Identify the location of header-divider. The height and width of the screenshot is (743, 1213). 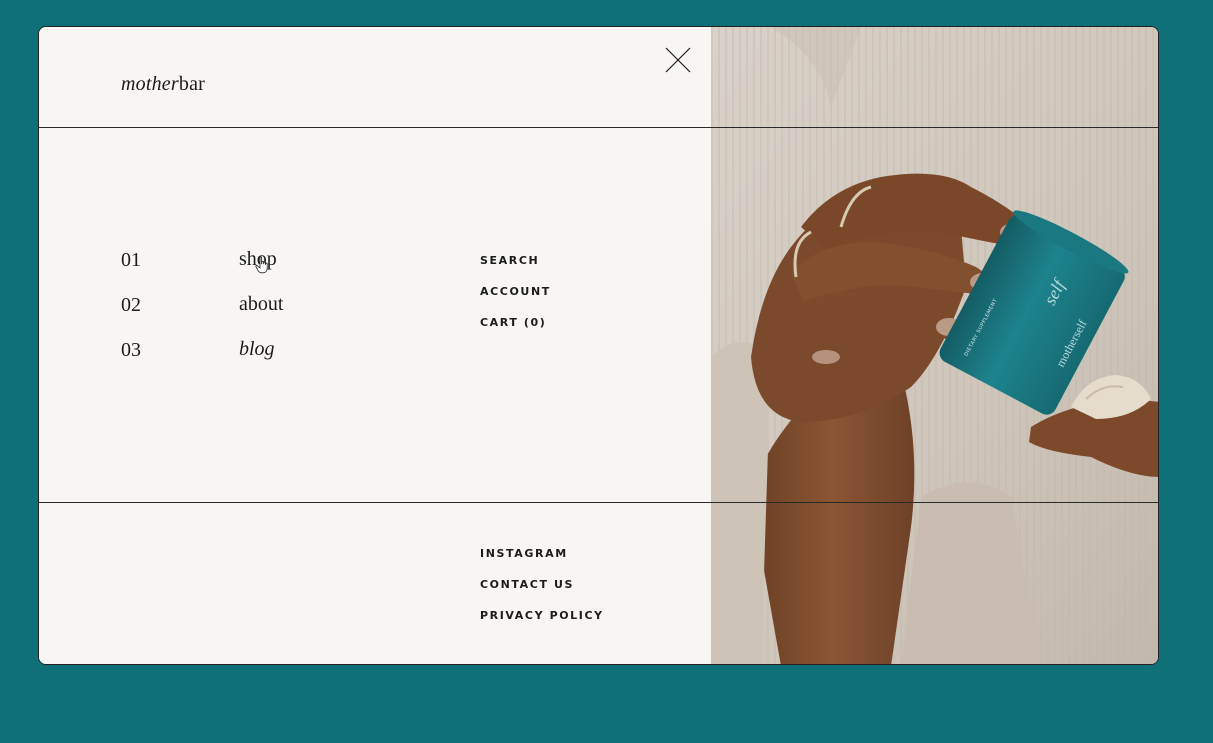
(598, 127).